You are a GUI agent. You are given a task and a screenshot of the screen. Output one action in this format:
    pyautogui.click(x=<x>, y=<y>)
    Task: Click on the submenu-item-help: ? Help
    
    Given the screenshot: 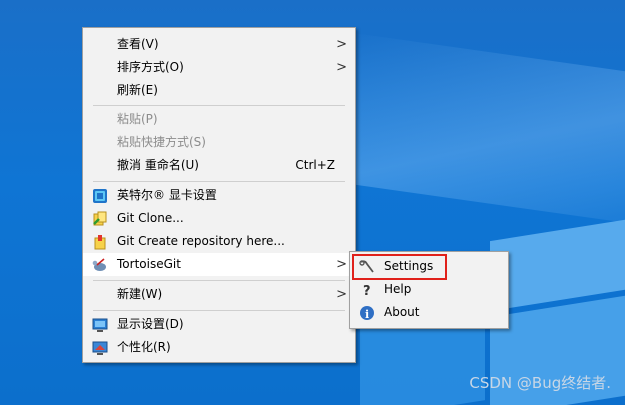 What is the action you would take?
    pyautogui.click(x=429, y=289)
    